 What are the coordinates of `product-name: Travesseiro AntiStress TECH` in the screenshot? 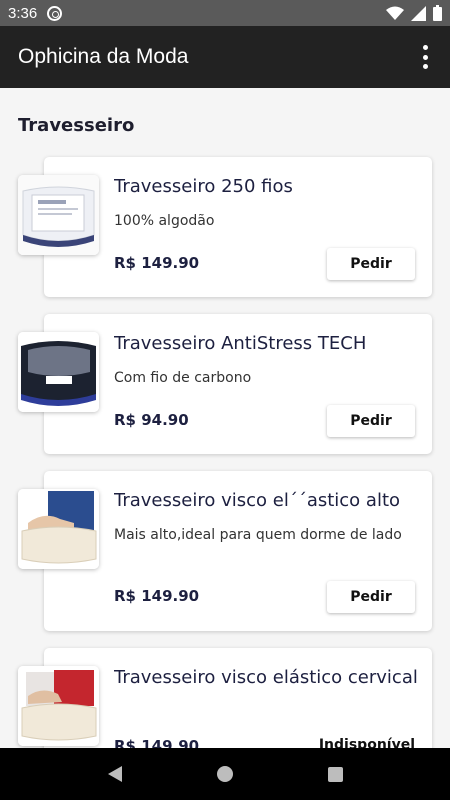 It's located at (240, 343).